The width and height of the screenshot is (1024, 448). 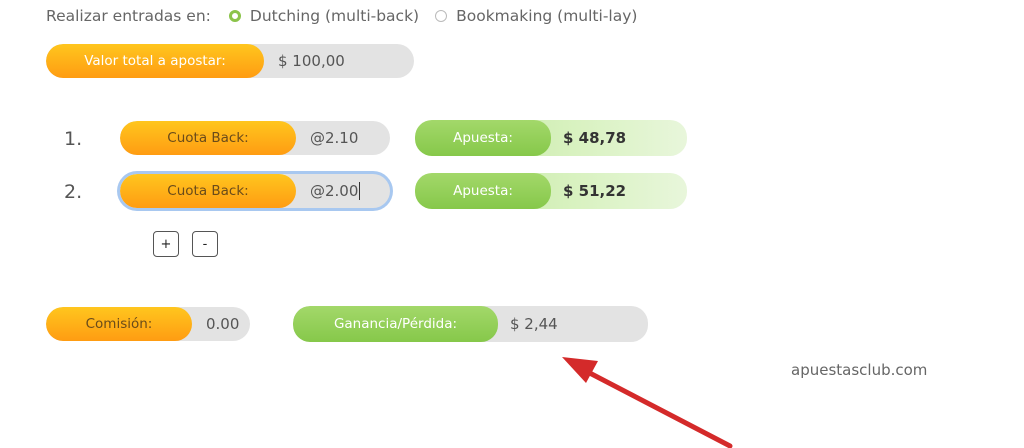 I want to click on stake-label-1: Apuesta:, so click(x=483, y=138).